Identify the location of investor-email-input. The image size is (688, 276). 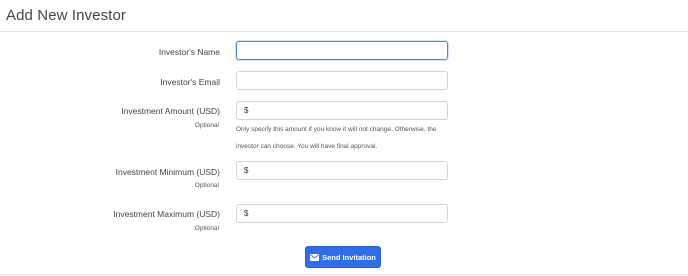
(342, 80).